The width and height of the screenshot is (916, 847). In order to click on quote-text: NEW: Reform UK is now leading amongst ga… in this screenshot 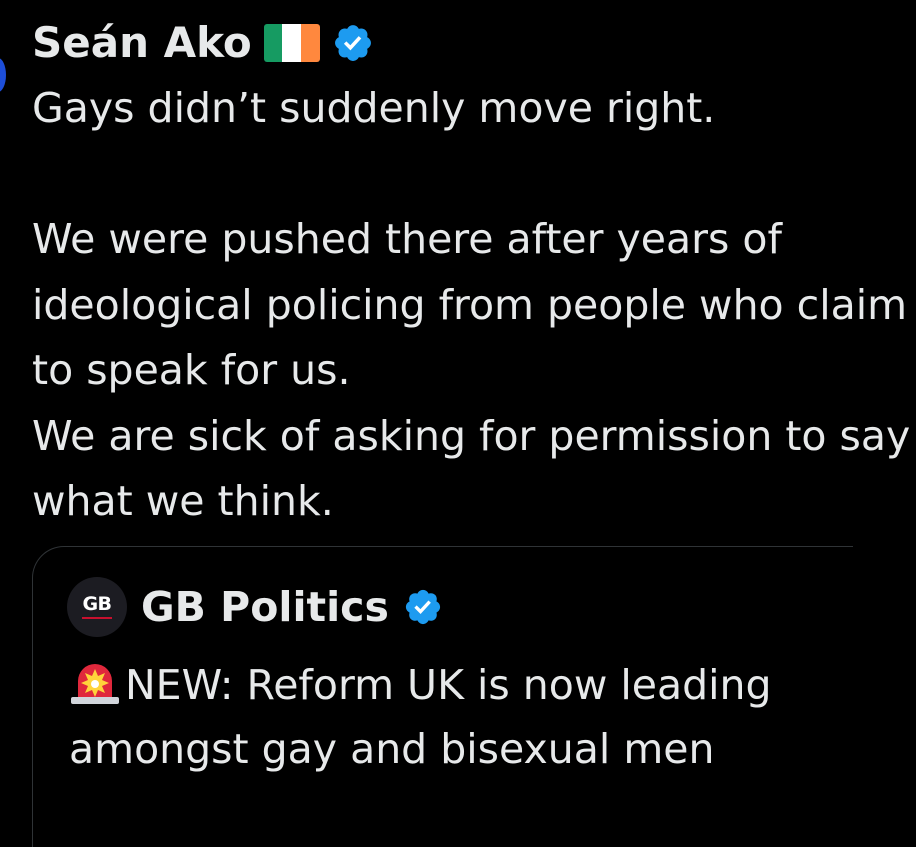, I will do `click(464, 717)`.